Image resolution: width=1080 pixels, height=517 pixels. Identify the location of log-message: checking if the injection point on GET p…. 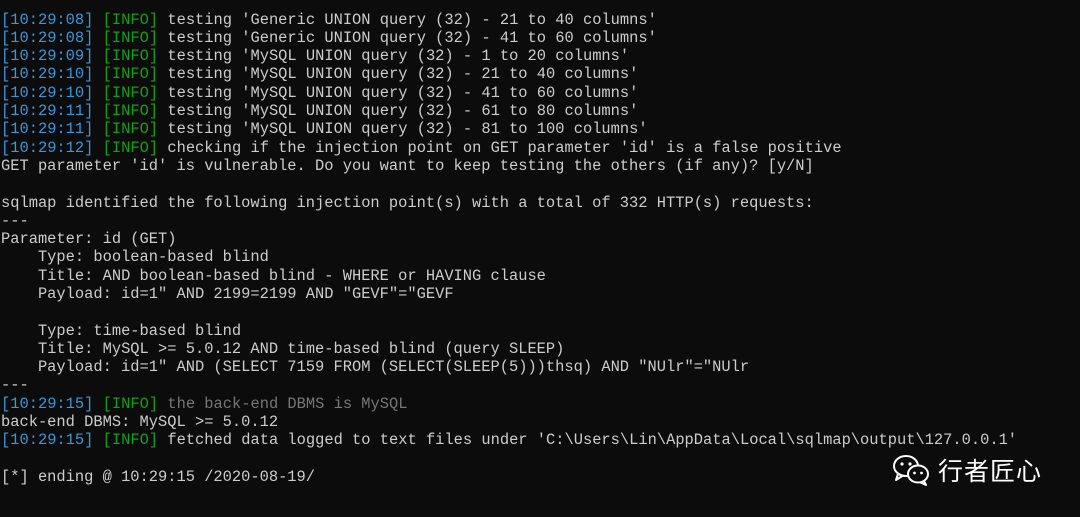
(504, 148).